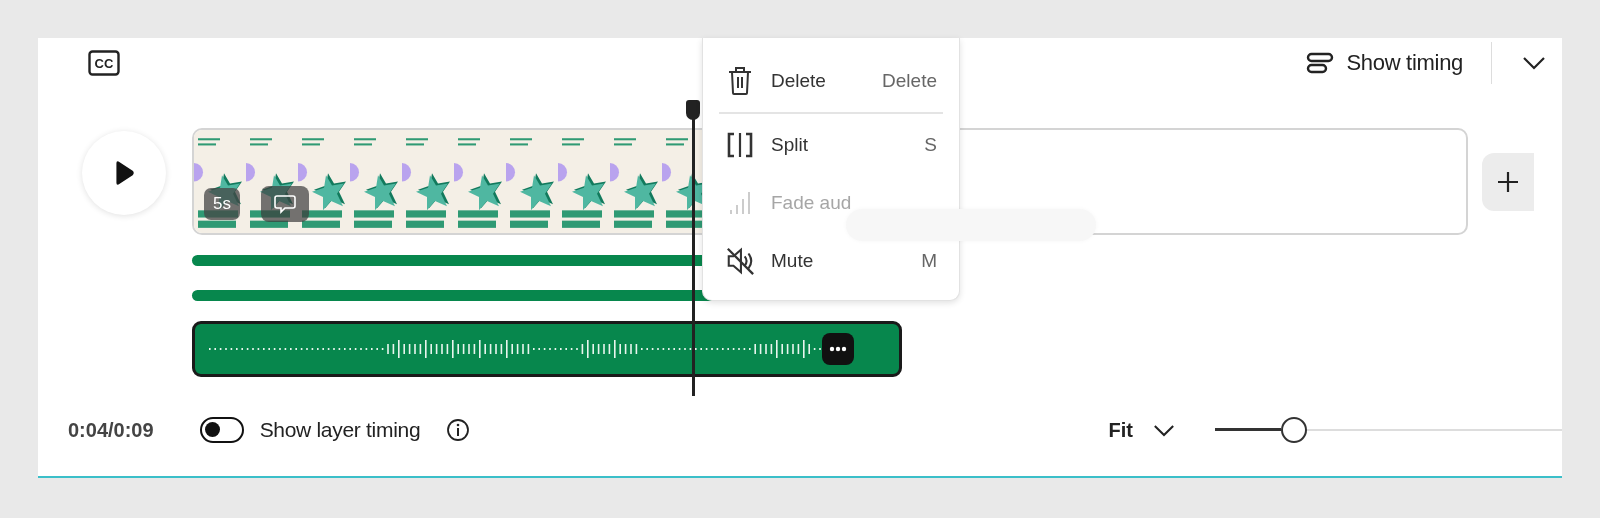 The width and height of the screenshot is (1600, 518). I want to click on audio-clip, so click(547, 349).